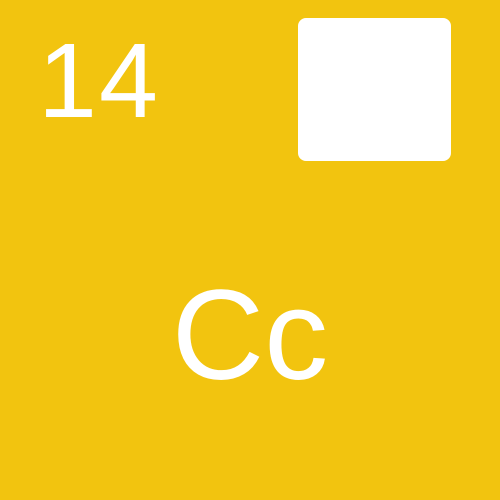 The width and height of the screenshot is (500, 500). What do you see at coordinates (99, 81) in the screenshot?
I see `card-number: 14` at bounding box center [99, 81].